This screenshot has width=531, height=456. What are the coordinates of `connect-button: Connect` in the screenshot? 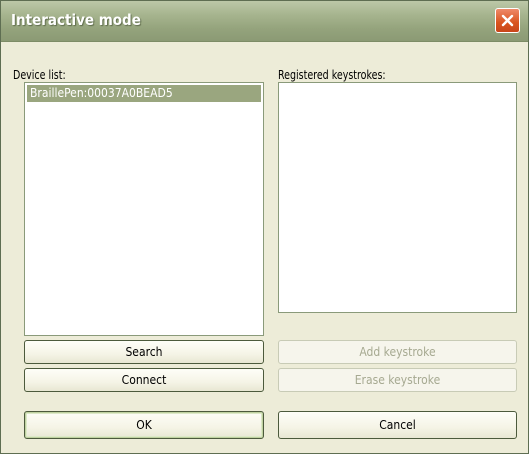 It's located at (144, 380).